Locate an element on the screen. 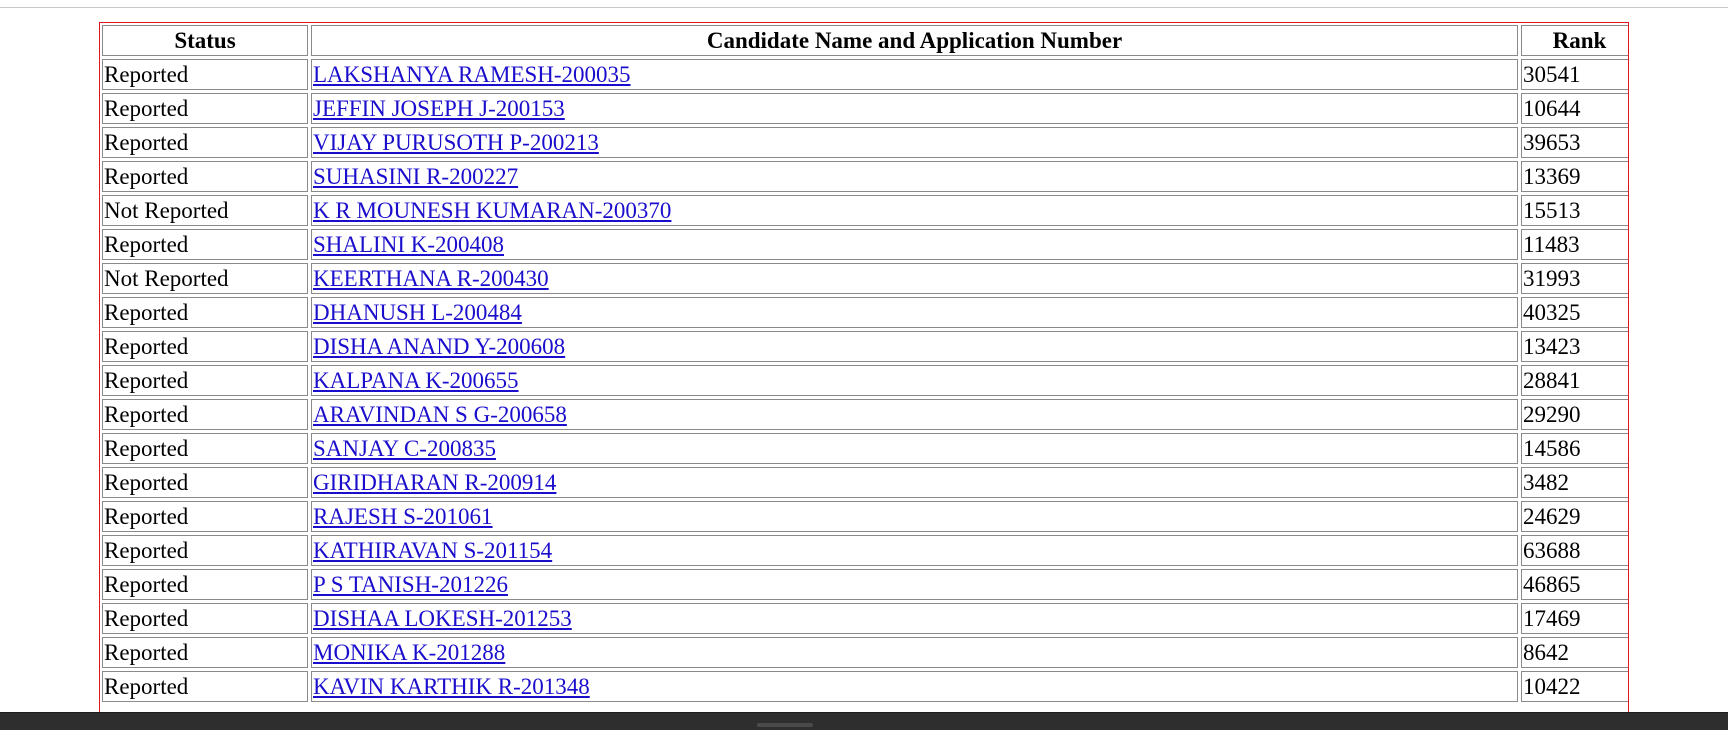 The width and height of the screenshot is (1728, 753). candidate-link: LAKSHANYA RAMESH-200035 is located at coordinates (472, 74).